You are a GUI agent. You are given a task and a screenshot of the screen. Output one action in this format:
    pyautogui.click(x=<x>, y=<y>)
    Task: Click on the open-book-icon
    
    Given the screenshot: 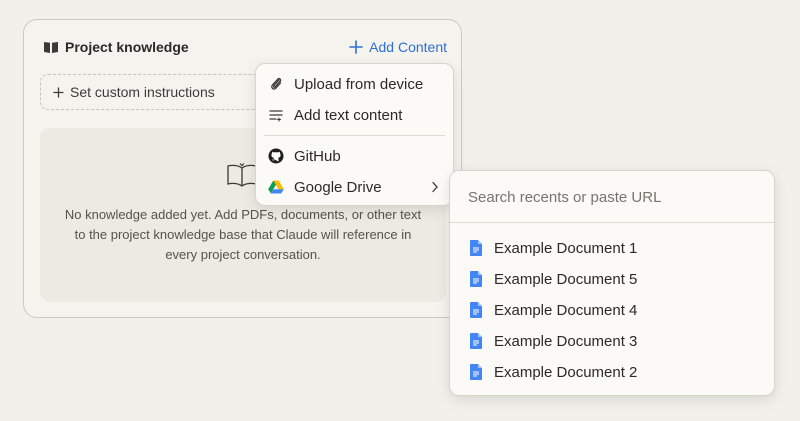 What is the action you would take?
    pyautogui.click(x=242, y=175)
    